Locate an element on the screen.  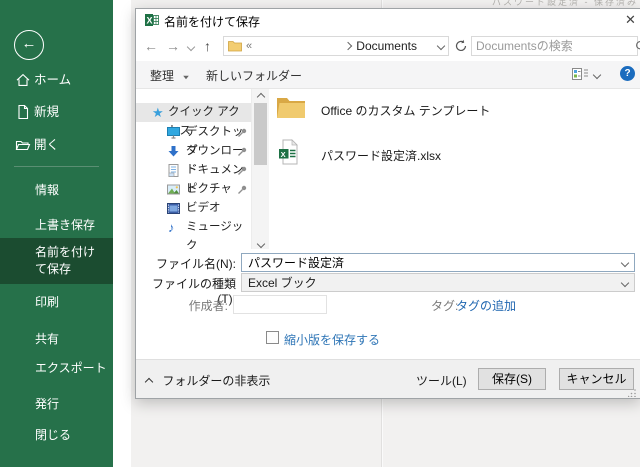
new-folder-label: 新しいフォルダー is located at coordinates (254, 76).